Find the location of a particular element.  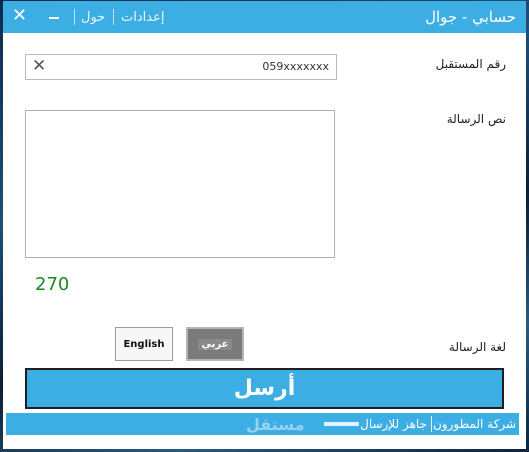

message-label: نص الرسالة is located at coordinates (476, 119).